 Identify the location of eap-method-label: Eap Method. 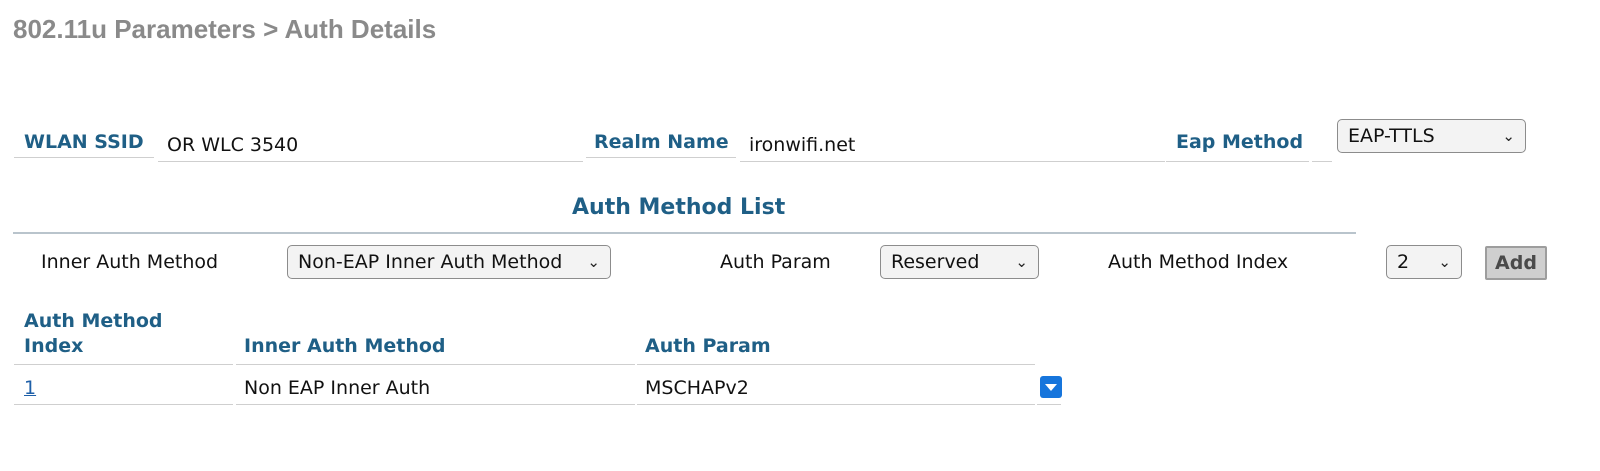
(1240, 142).